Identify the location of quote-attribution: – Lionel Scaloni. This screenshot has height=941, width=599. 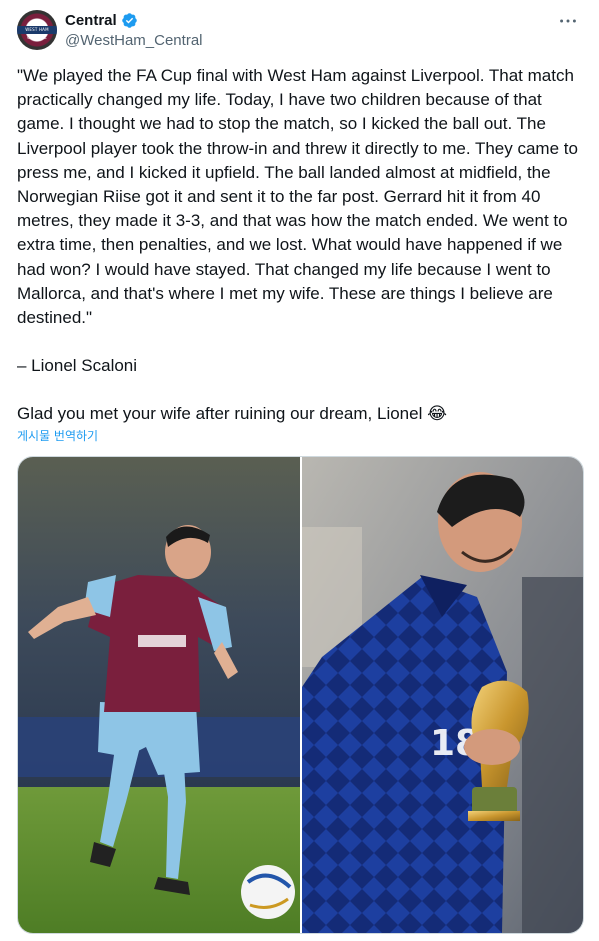
(77, 366).